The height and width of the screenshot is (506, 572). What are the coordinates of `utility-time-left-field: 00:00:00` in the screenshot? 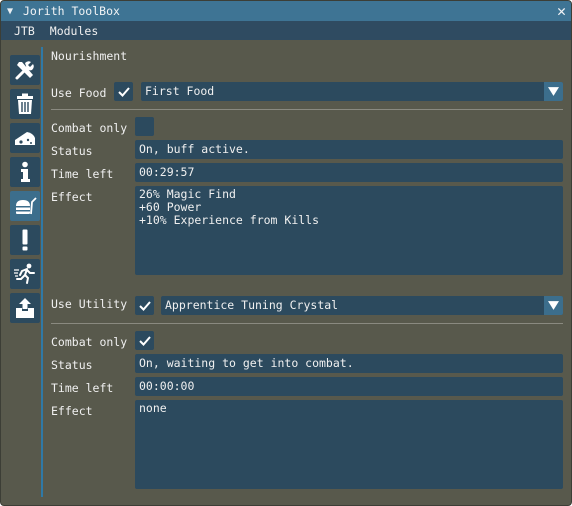 It's located at (349, 386).